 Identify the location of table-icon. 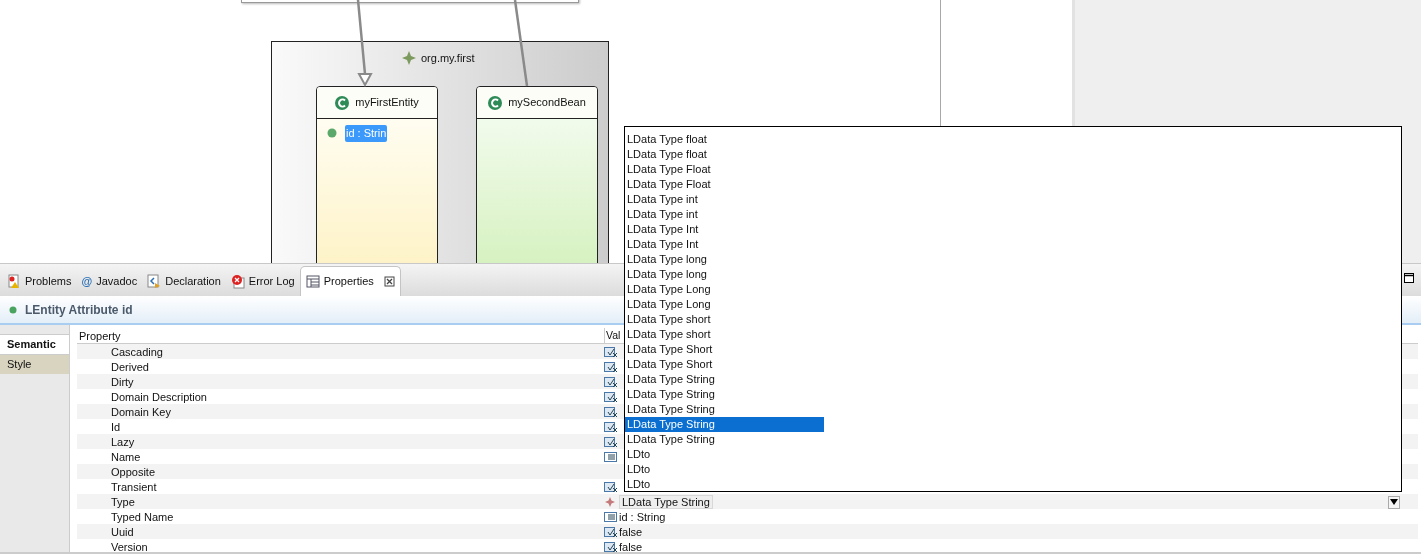
(312, 281).